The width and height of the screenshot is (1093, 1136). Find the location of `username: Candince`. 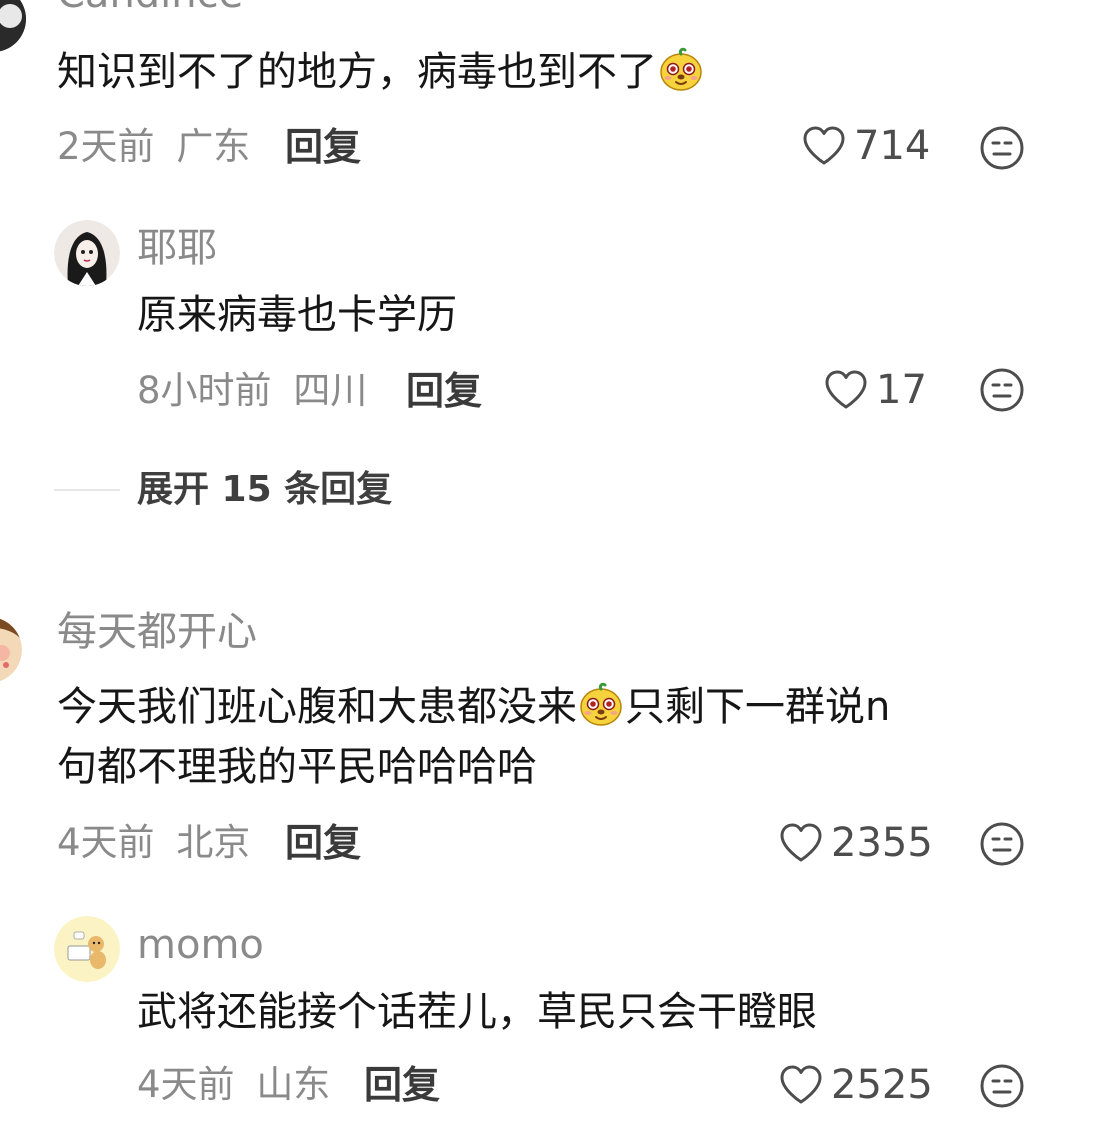

username: Candince is located at coordinates (150, 7).